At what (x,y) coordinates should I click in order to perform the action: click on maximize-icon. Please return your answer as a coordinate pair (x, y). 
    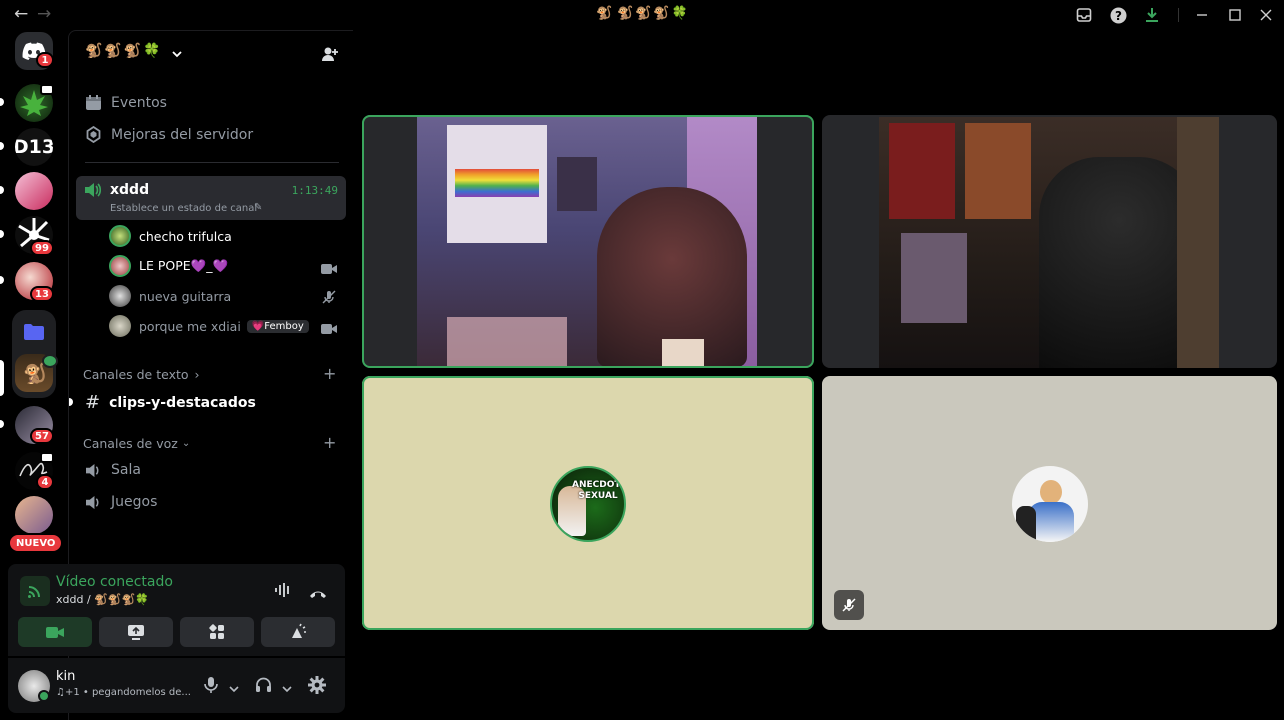
    Looking at the image, I should click on (1235, 15).